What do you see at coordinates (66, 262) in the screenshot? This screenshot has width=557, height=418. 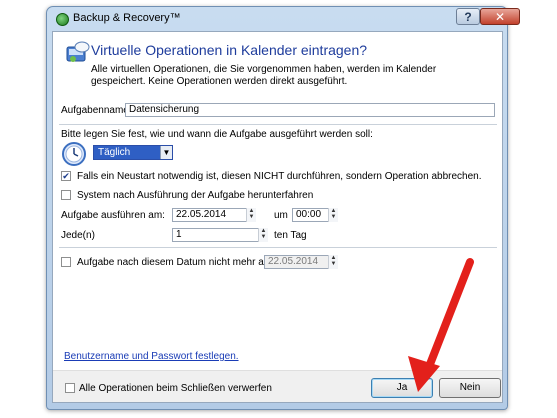 I see `end-date-checkbox` at bounding box center [66, 262].